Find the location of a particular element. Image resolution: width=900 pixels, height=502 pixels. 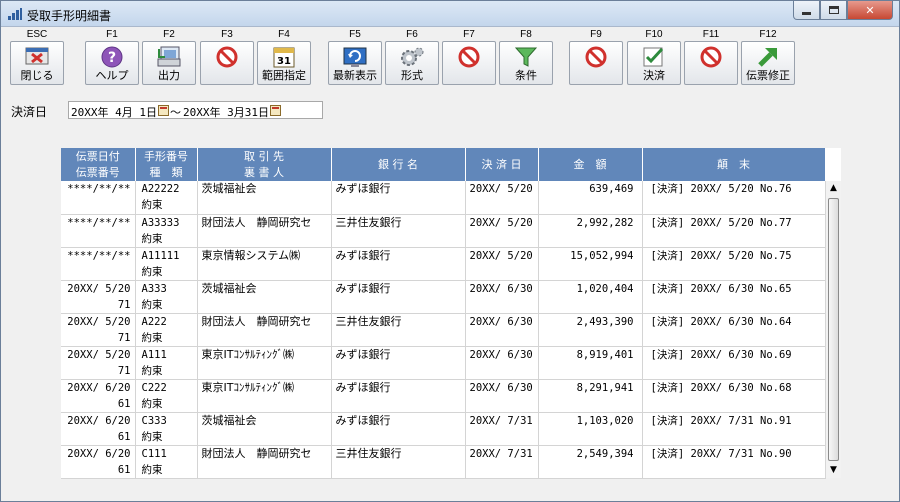

cell-slip: 71 is located at coordinates (124, 304).